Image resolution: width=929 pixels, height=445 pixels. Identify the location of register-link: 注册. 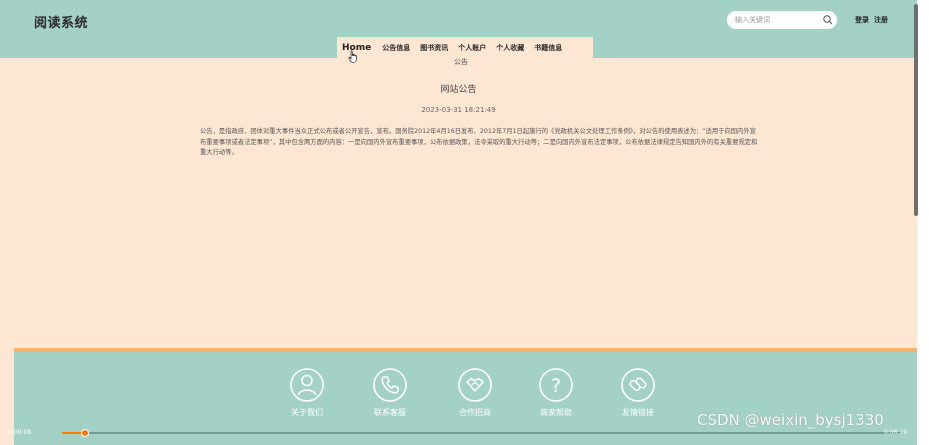
(881, 20).